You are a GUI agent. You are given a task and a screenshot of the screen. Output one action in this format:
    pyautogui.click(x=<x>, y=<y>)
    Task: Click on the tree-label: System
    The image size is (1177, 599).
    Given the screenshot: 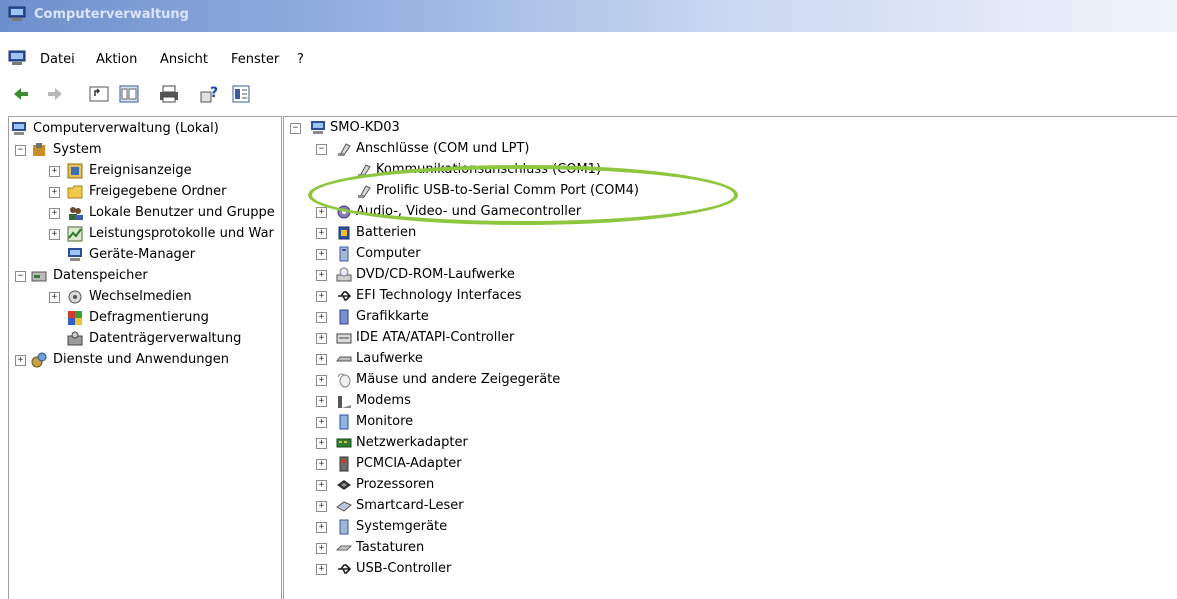 What is the action you would take?
    pyautogui.click(x=77, y=149)
    